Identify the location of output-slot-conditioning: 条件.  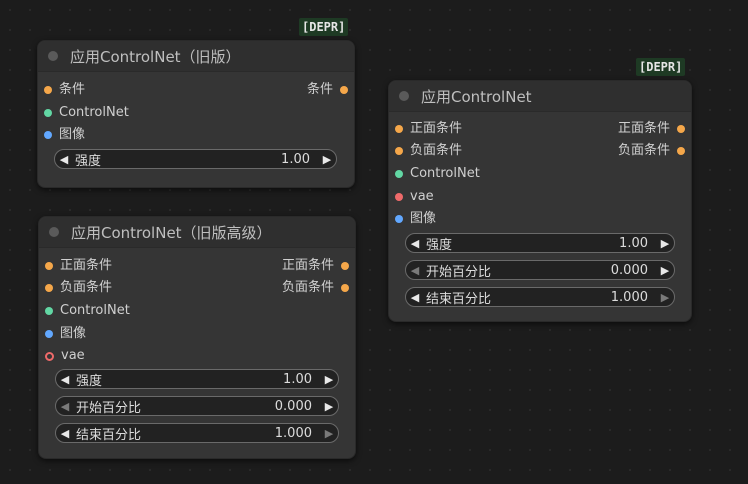
(327, 90).